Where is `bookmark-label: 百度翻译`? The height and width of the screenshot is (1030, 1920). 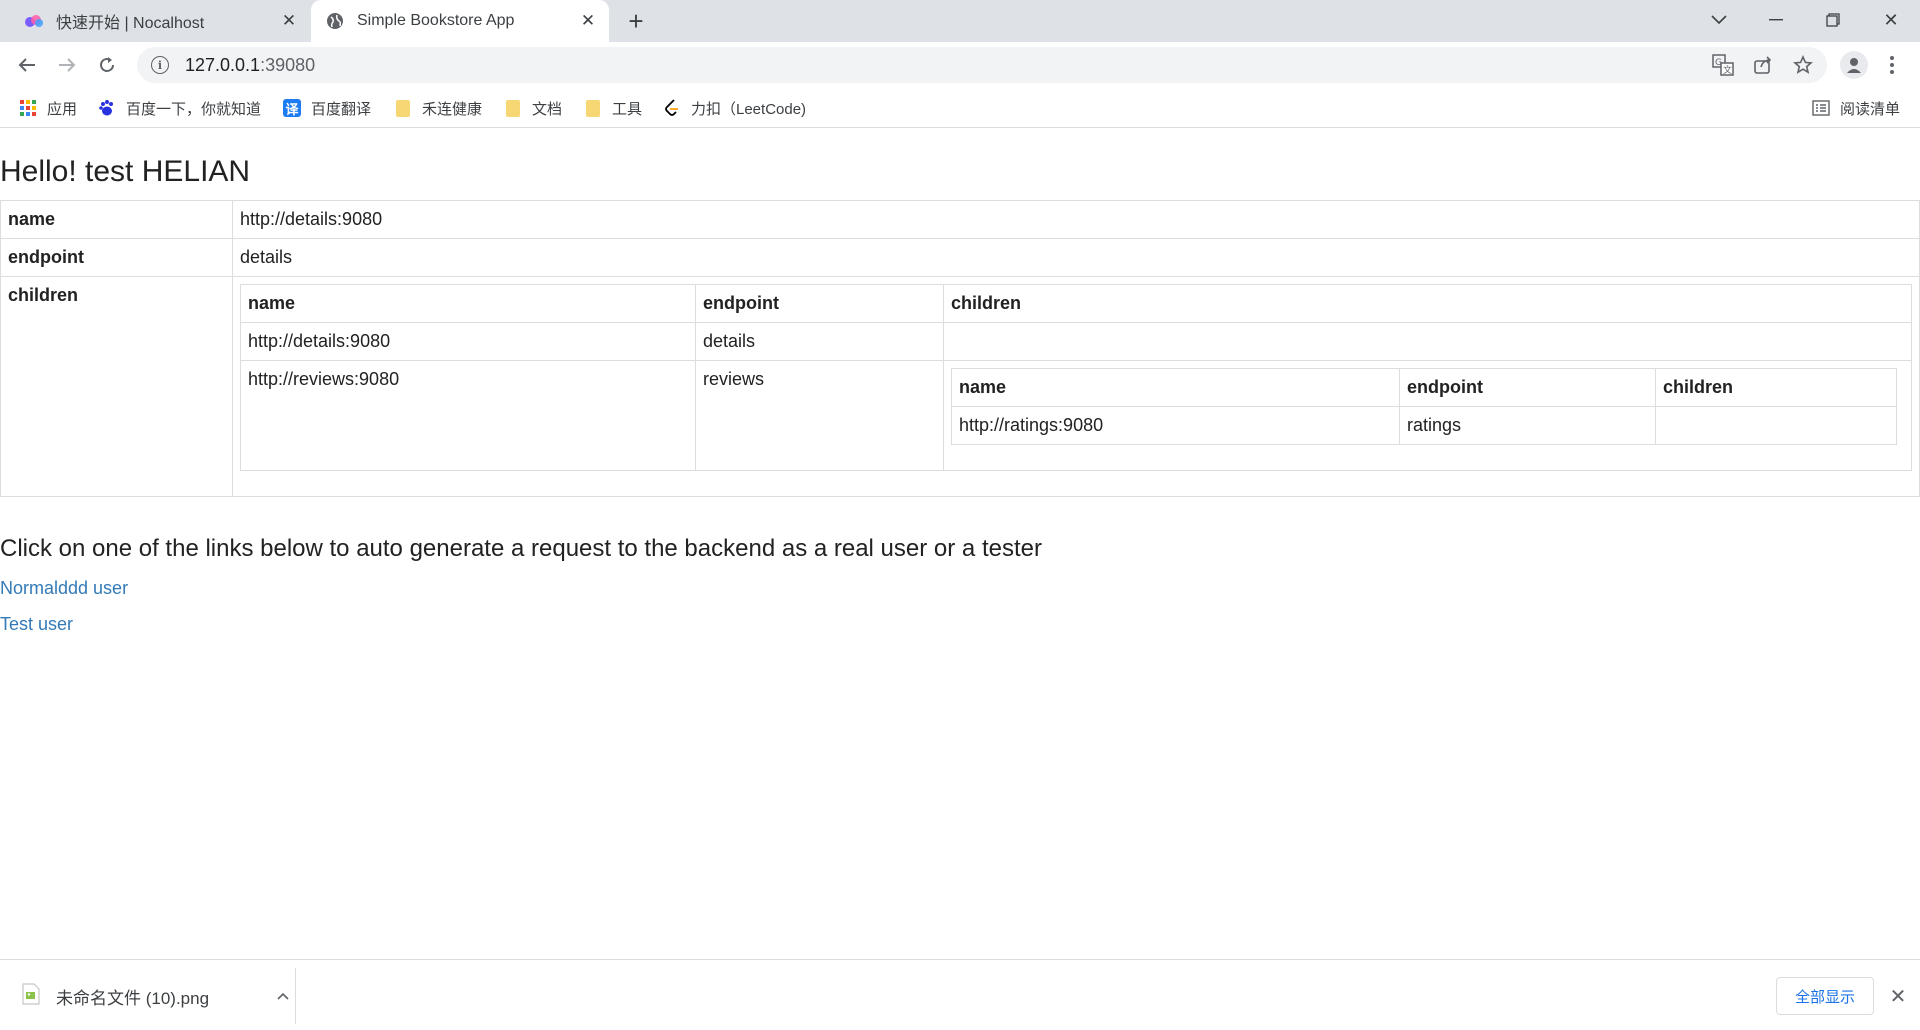
bookmark-label: 百度翻译 is located at coordinates (341, 109).